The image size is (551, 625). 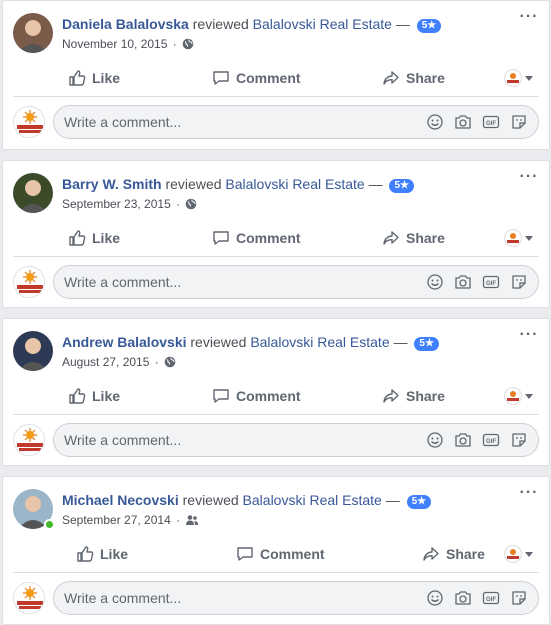 What do you see at coordinates (124, 342) in the screenshot?
I see `author-name: Andrew Balalovski` at bounding box center [124, 342].